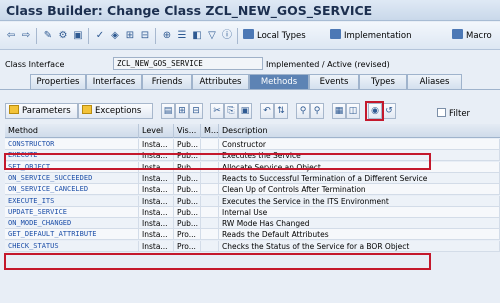  Describe the element at coordinates (100, 36) in the screenshot. I see `check-icon: ✓` at that location.